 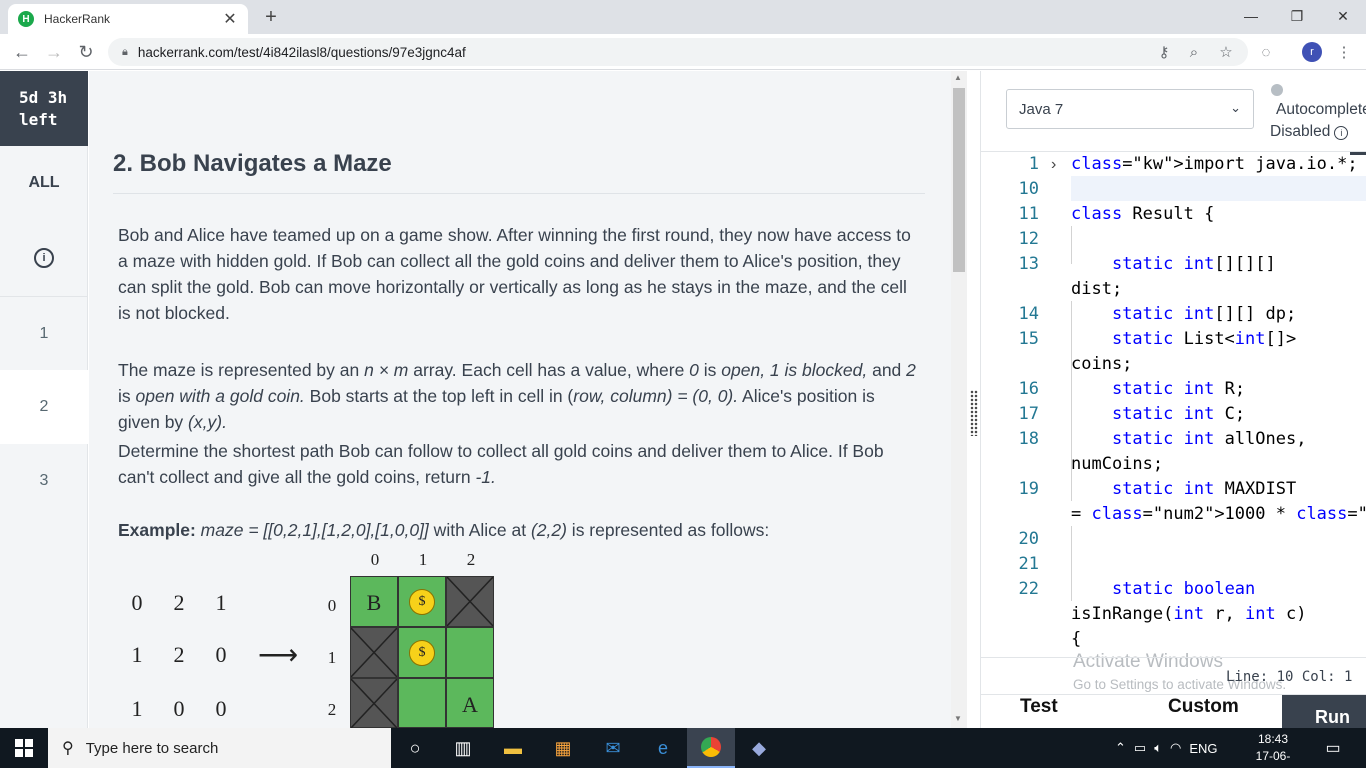 What do you see at coordinates (22, 52) in the screenshot?
I see `back-arrow-icon: ←` at bounding box center [22, 52].